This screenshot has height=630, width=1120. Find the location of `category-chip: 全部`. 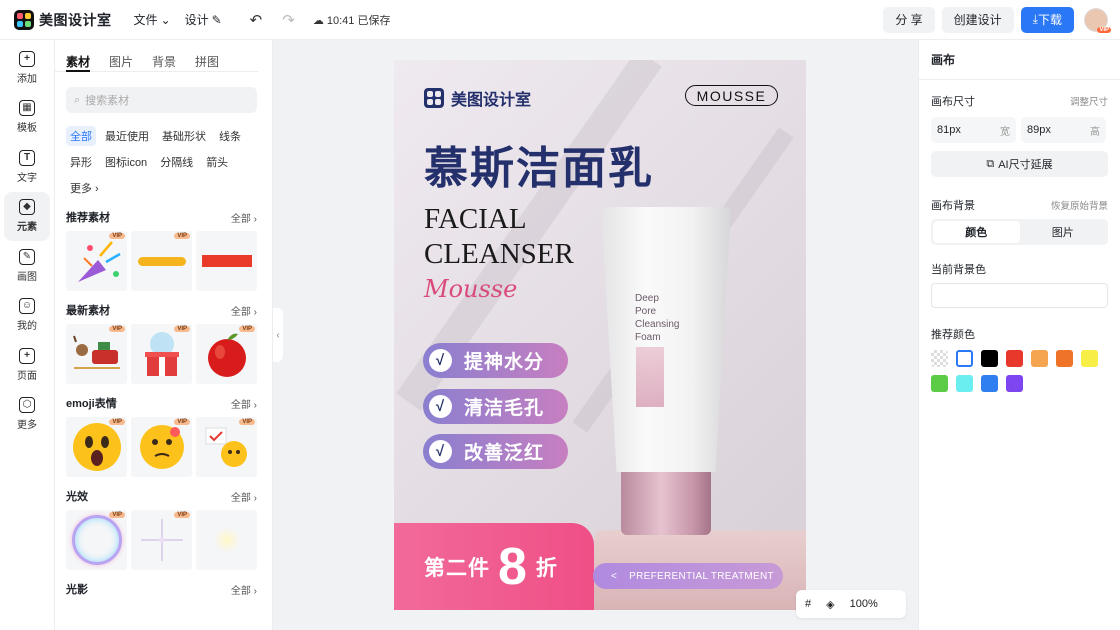

category-chip: 全部 is located at coordinates (81, 136).